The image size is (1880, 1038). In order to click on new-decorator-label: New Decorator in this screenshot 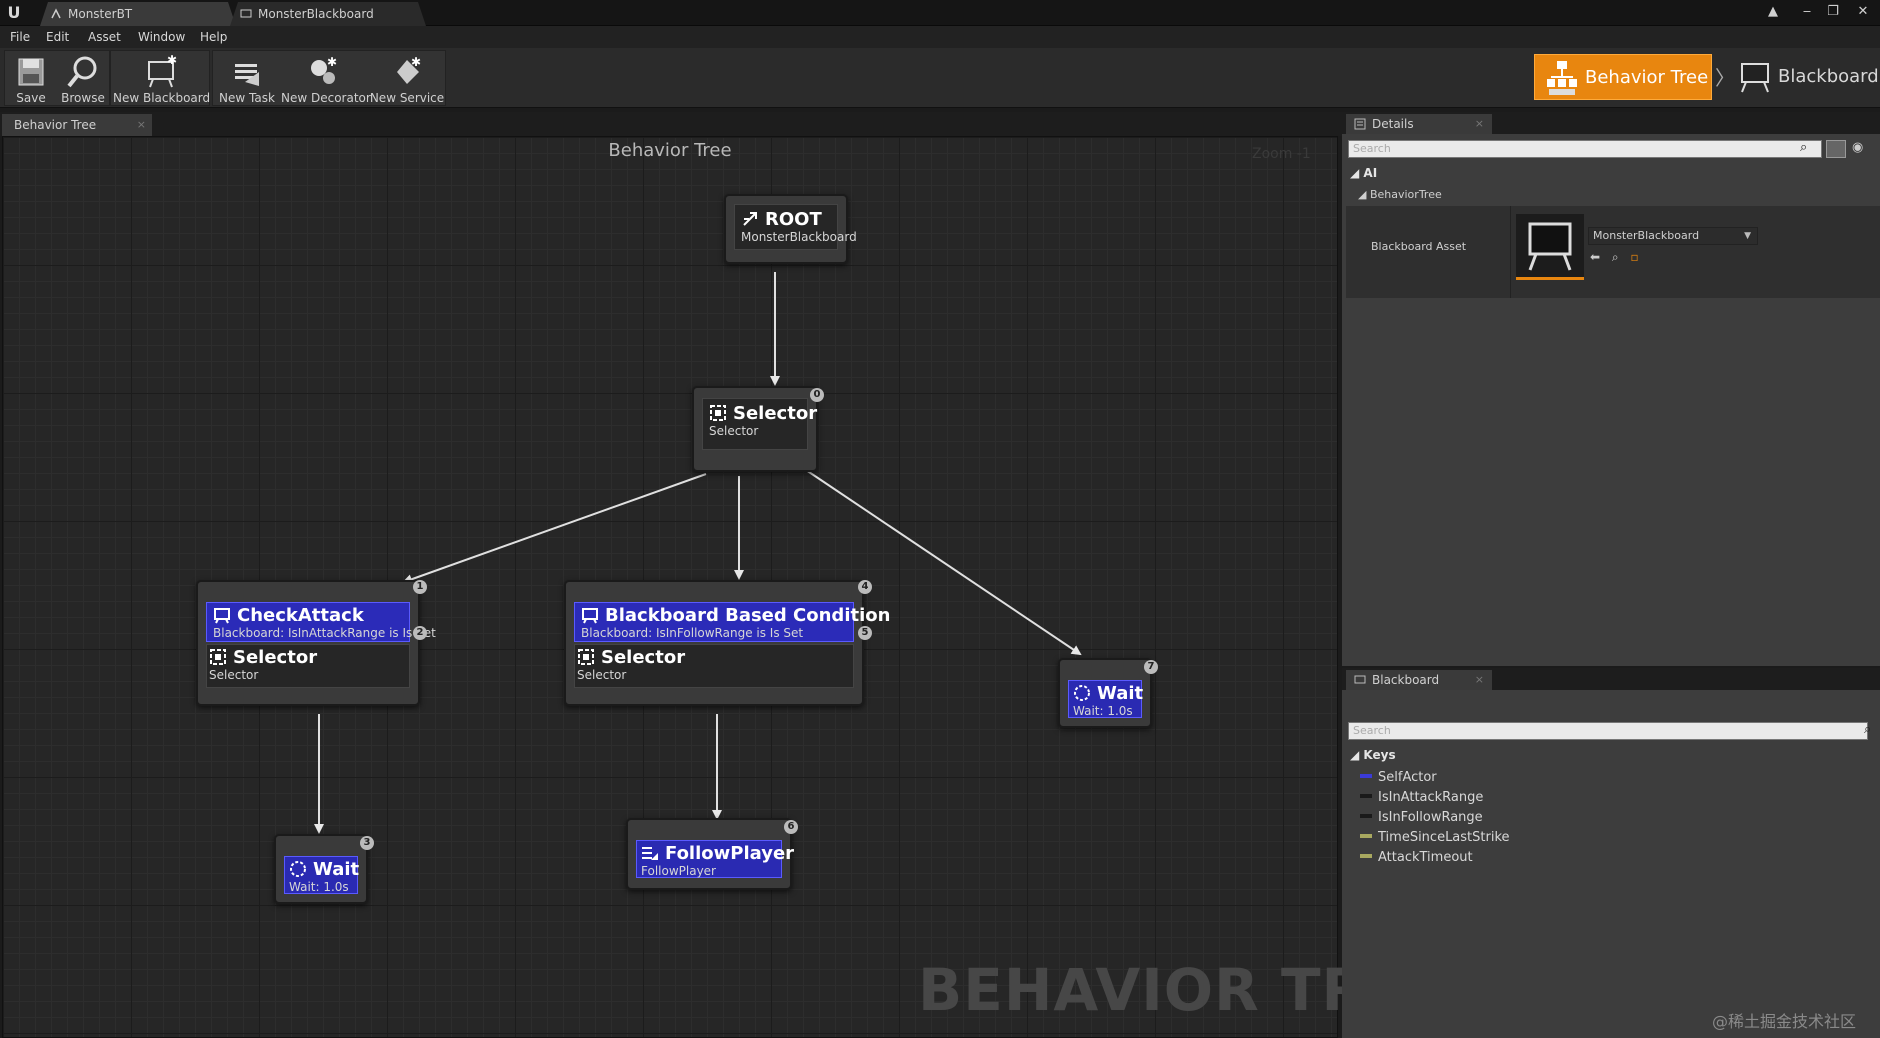, I will do `click(326, 98)`.